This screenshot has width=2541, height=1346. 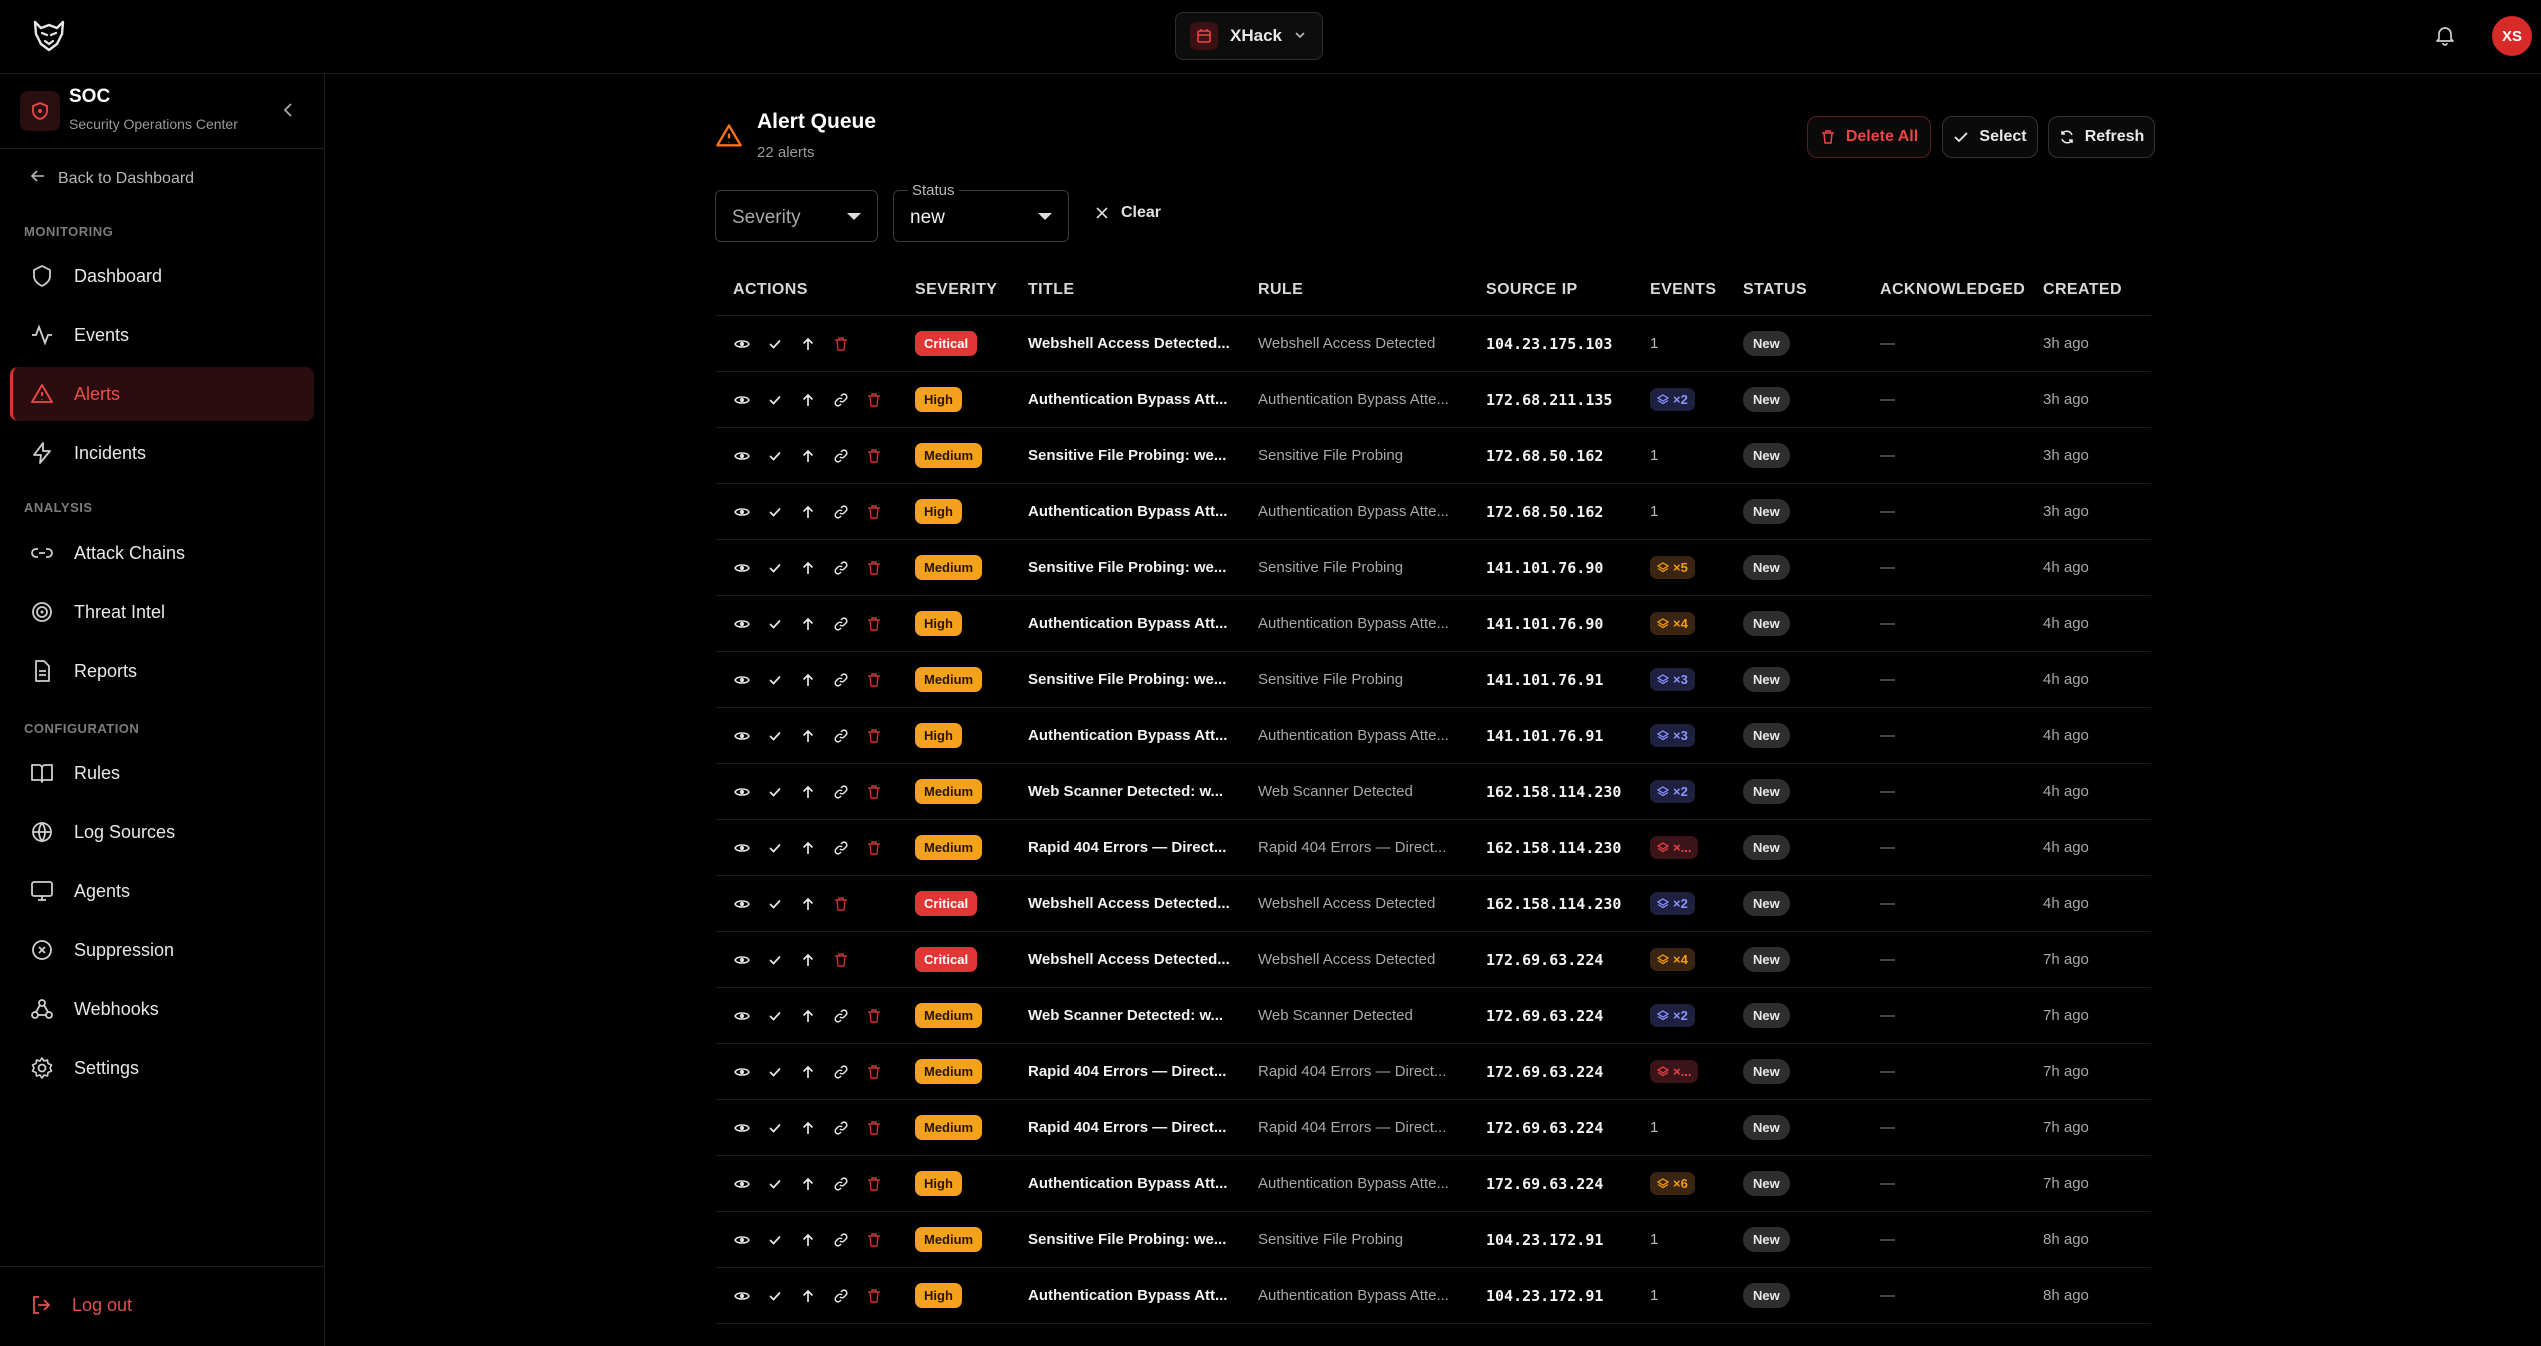 What do you see at coordinates (1128, 213) in the screenshot?
I see `clear-filters-button: Clear` at bounding box center [1128, 213].